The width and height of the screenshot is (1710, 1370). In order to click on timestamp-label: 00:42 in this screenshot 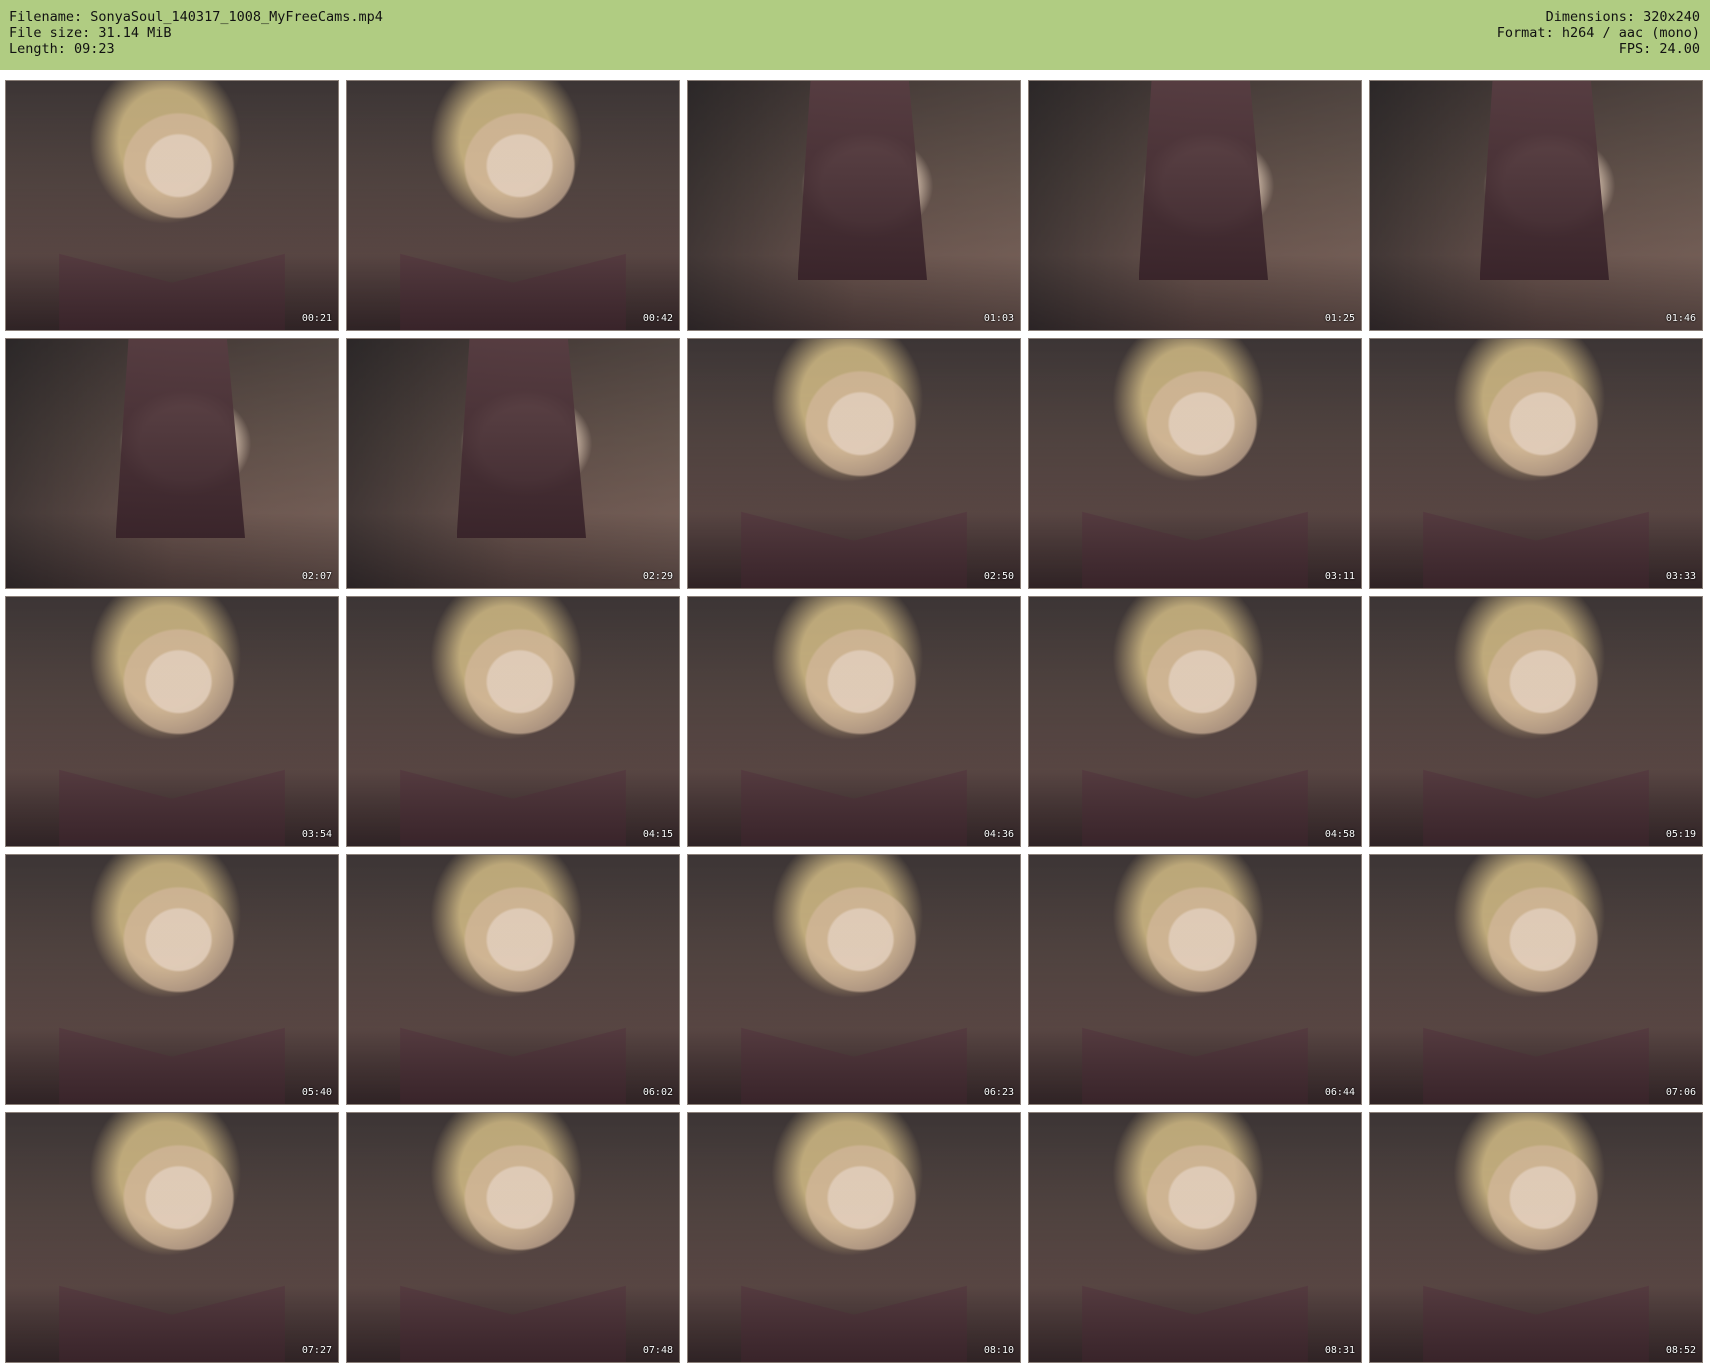, I will do `click(657, 318)`.